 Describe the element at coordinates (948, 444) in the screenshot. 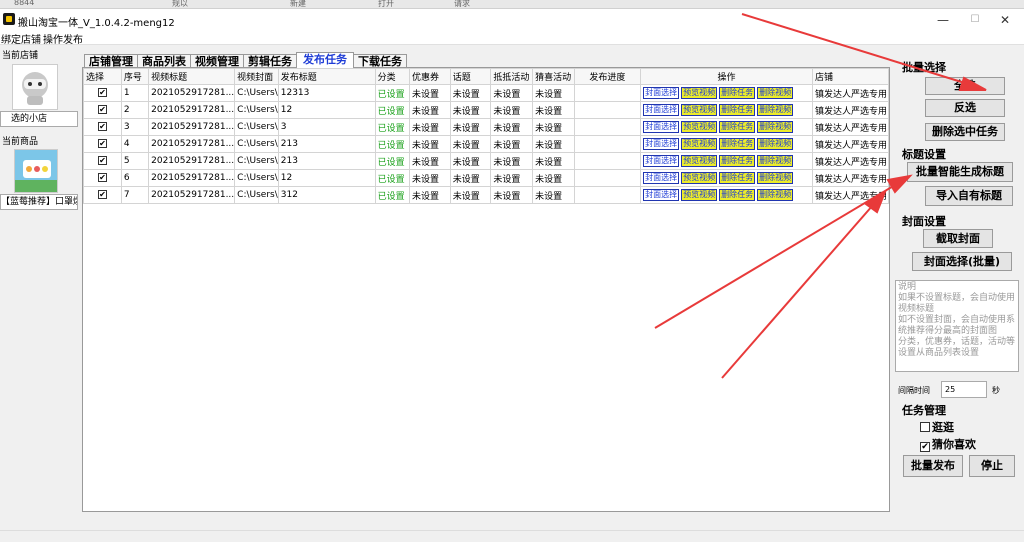

I see `option-guess-you-like: ✔ 猜你喜欢` at that location.